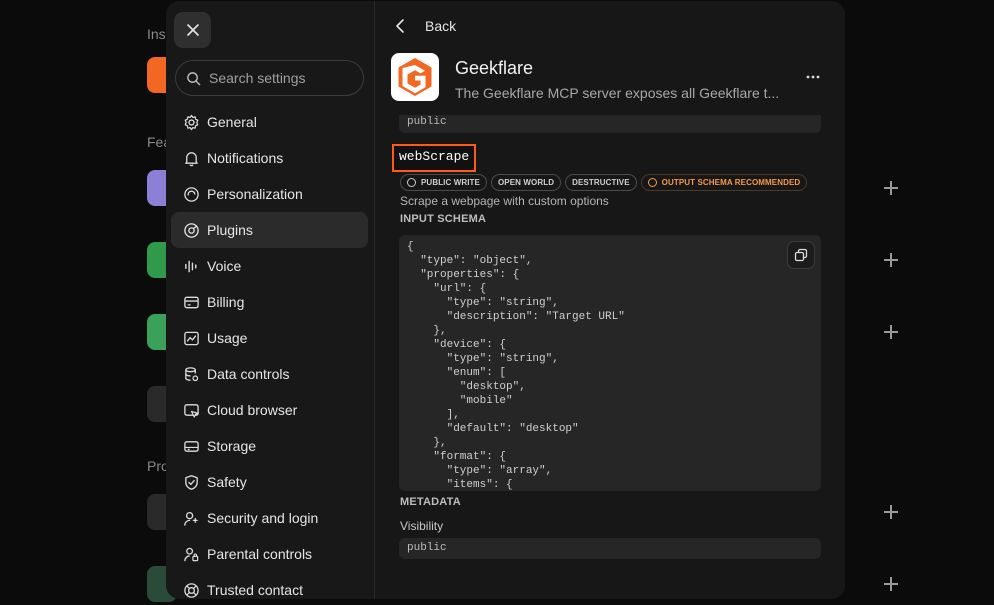 The width and height of the screenshot is (994, 605). What do you see at coordinates (422, 526) in the screenshot?
I see `visibility-label: Visibility` at bounding box center [422, 526].